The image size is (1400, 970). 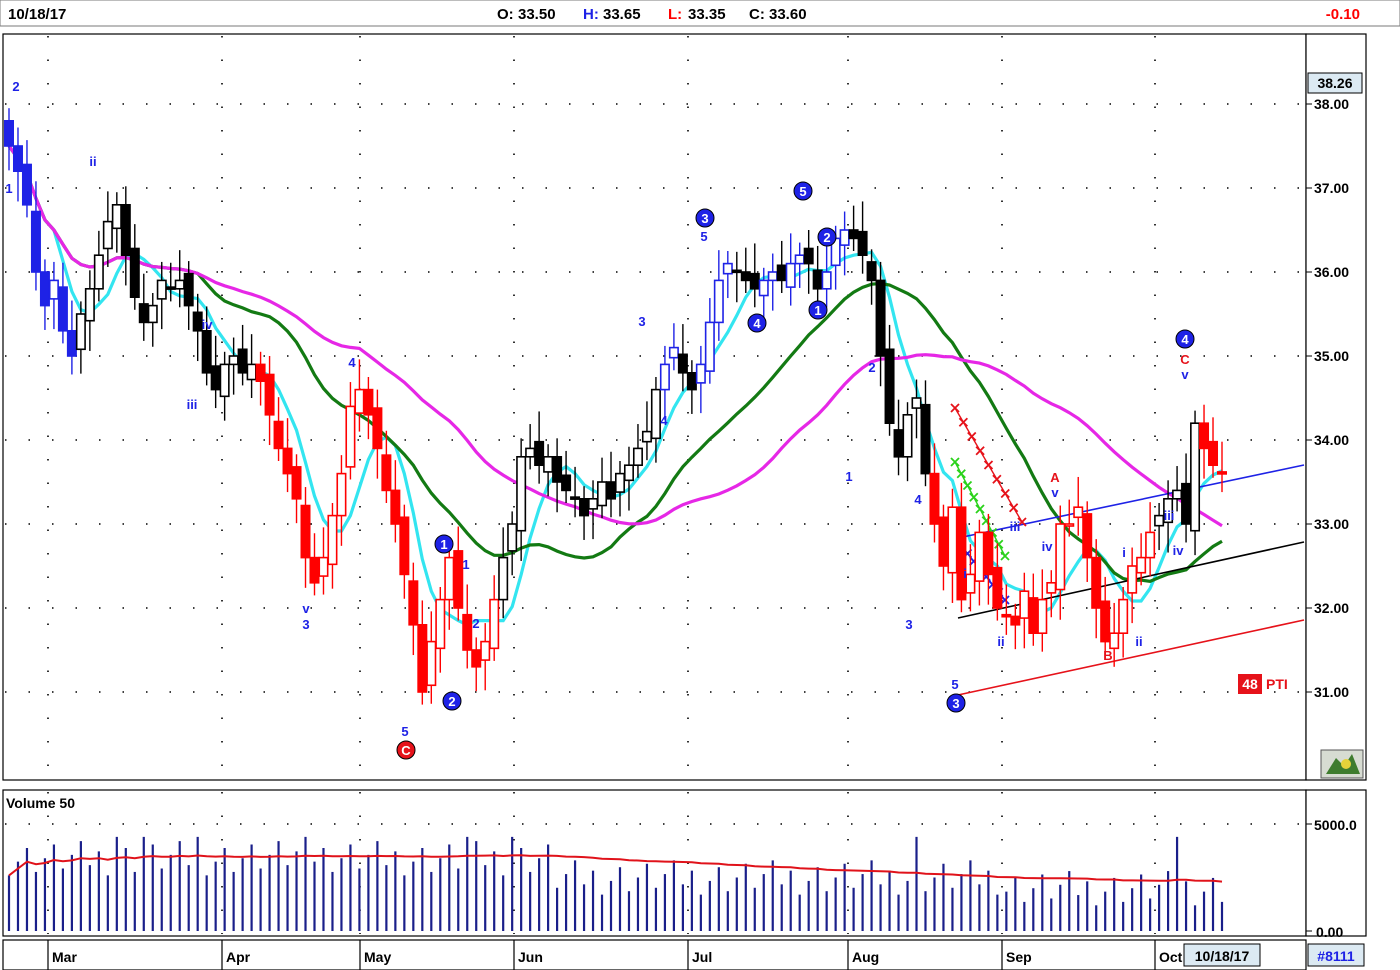 I want to click on volume-title: Volume 50, so click(x=40, y=803).